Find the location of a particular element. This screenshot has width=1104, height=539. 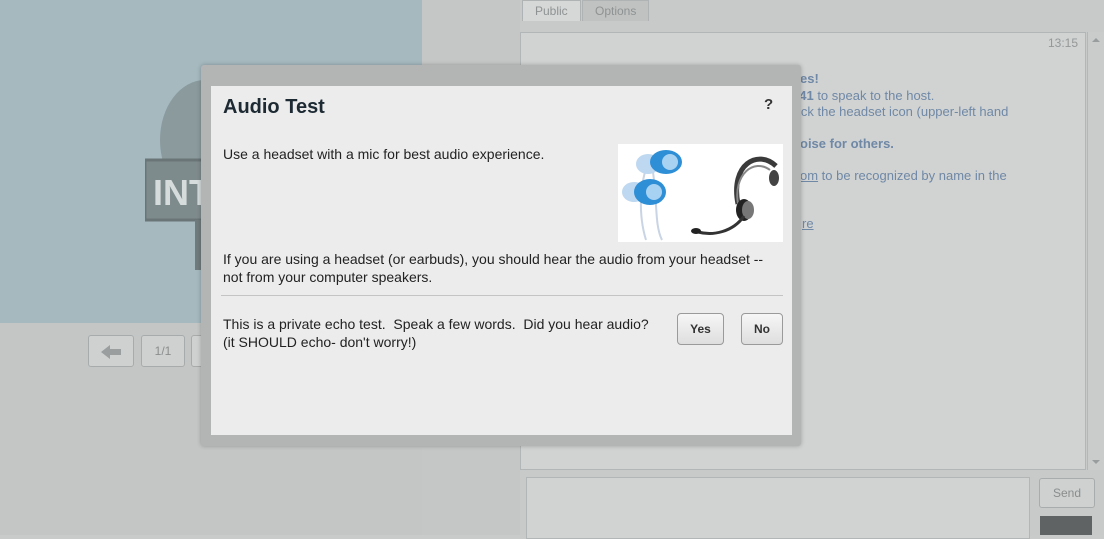

chat-link: re is located at coordinates (808, 223).